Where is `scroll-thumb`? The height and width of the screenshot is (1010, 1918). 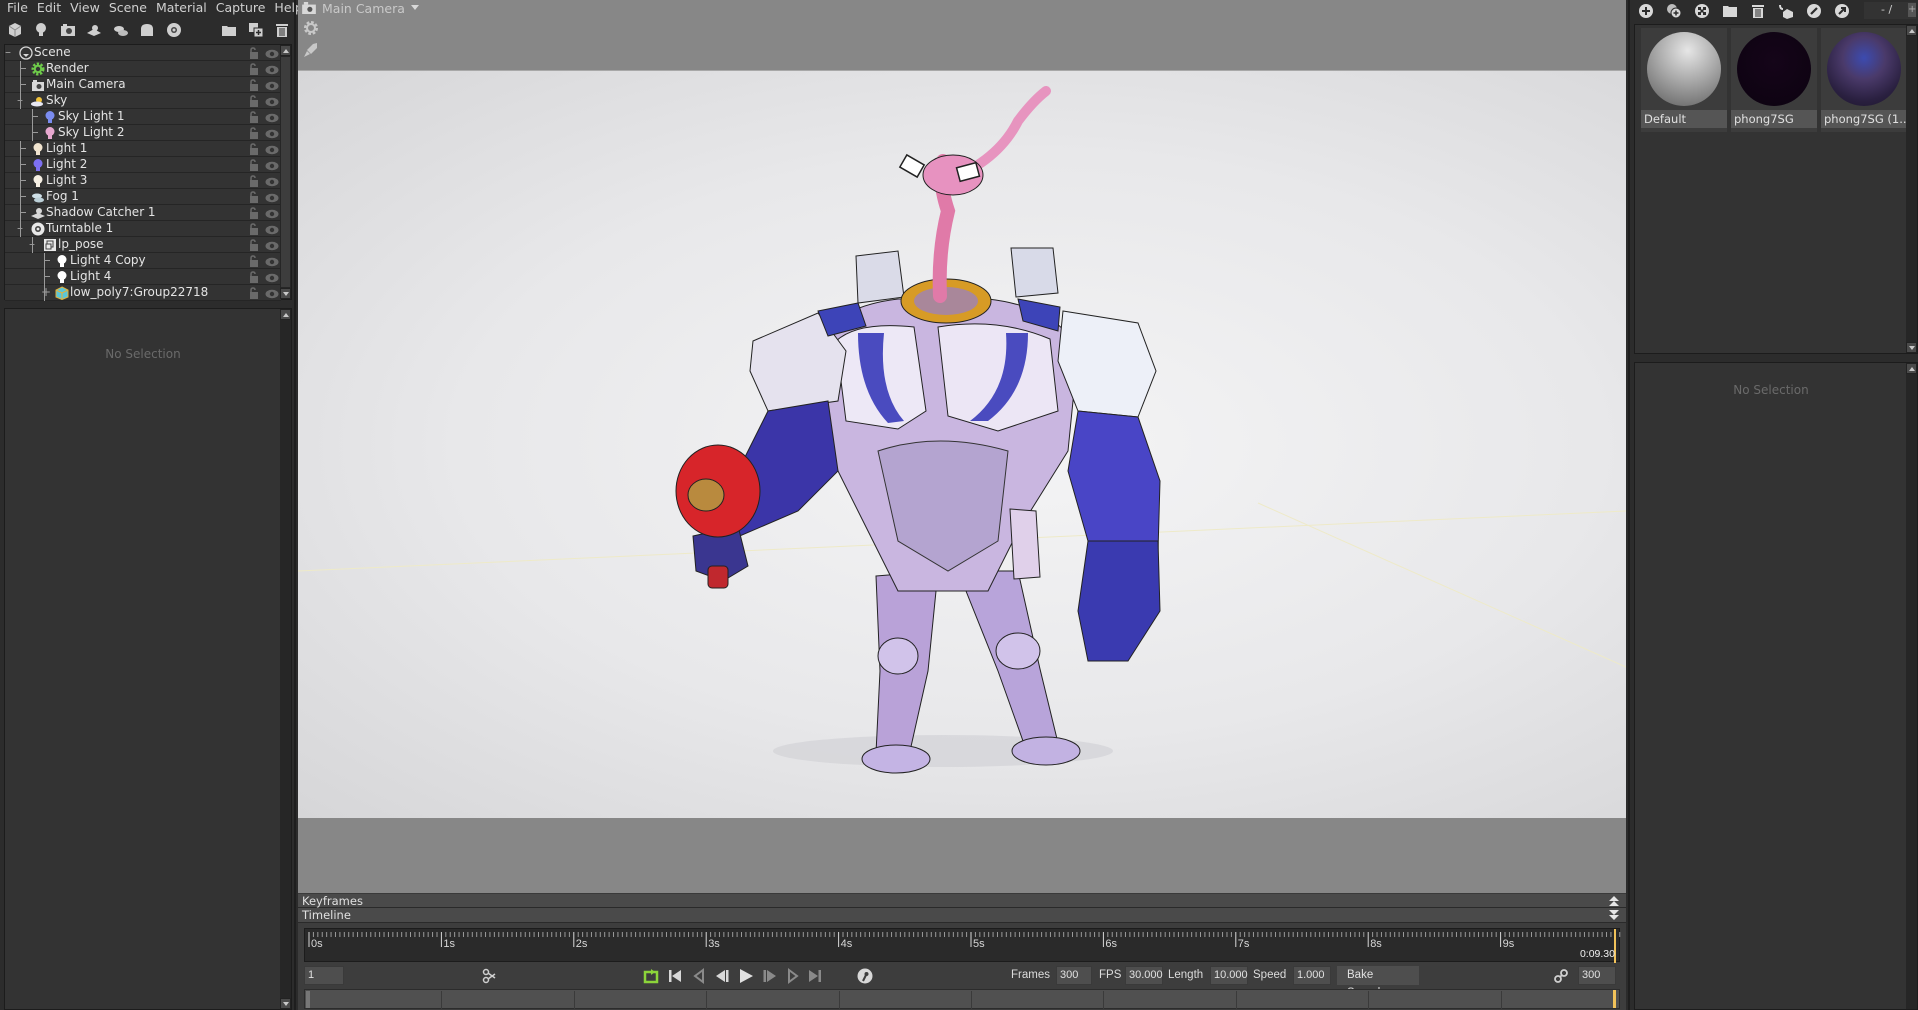
scroll-thumb is located at coordinates (285, 172).